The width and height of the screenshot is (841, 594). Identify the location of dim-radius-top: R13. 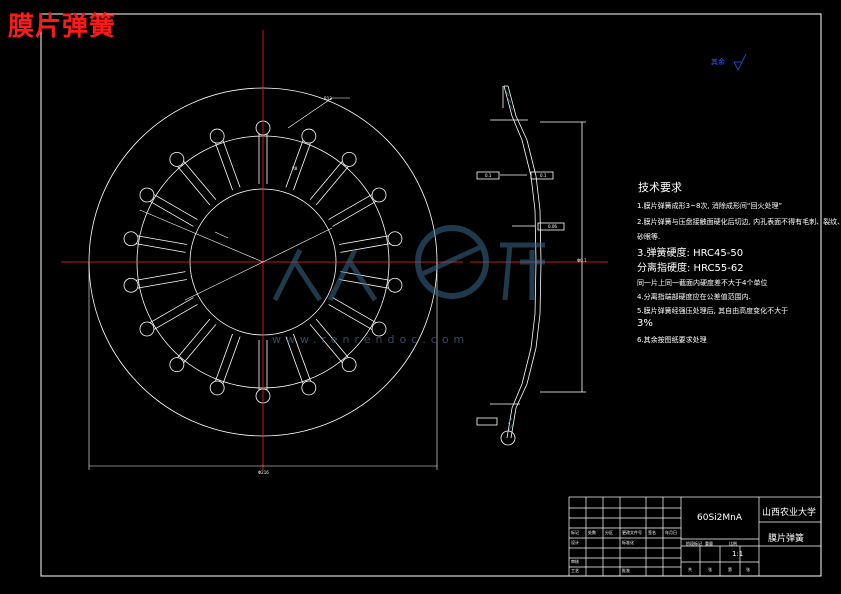
(328, 98).